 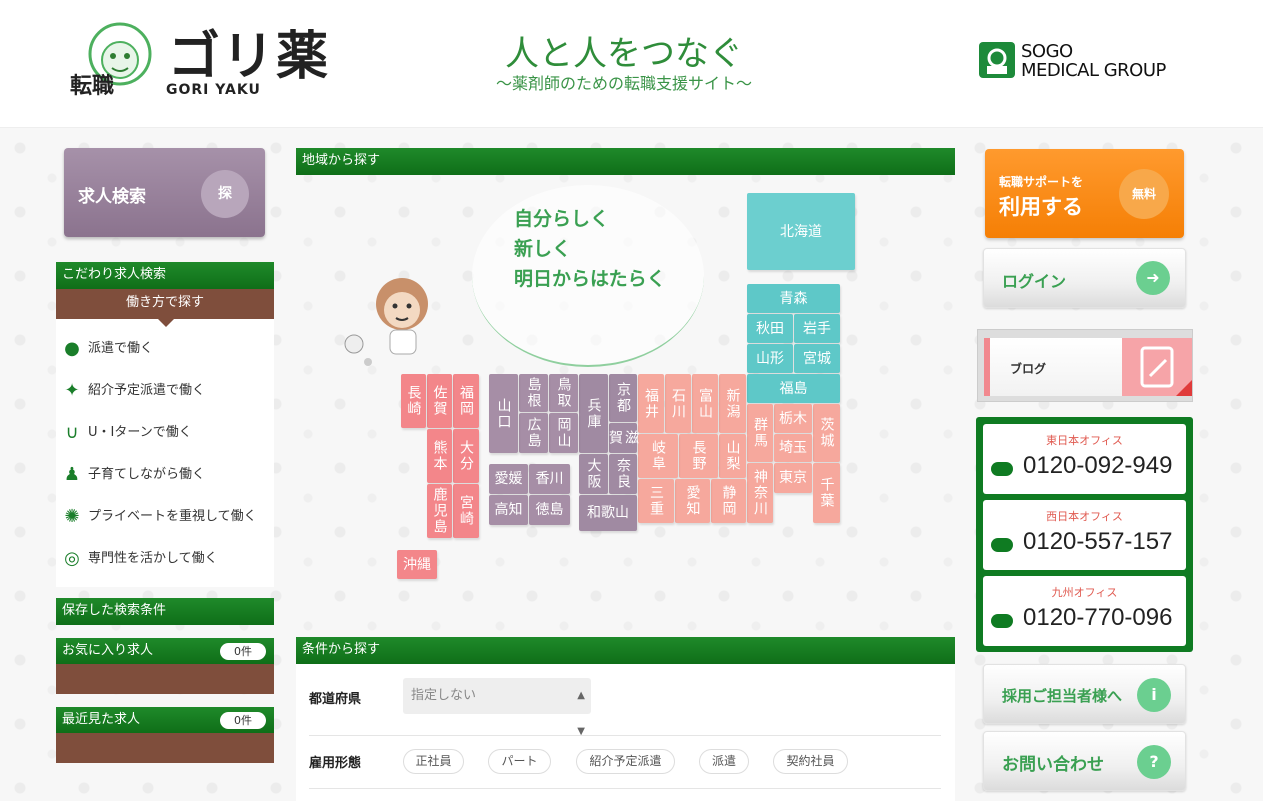 I want to click on pref-miyazaki: 宮崎, so click(x=466, y=511).